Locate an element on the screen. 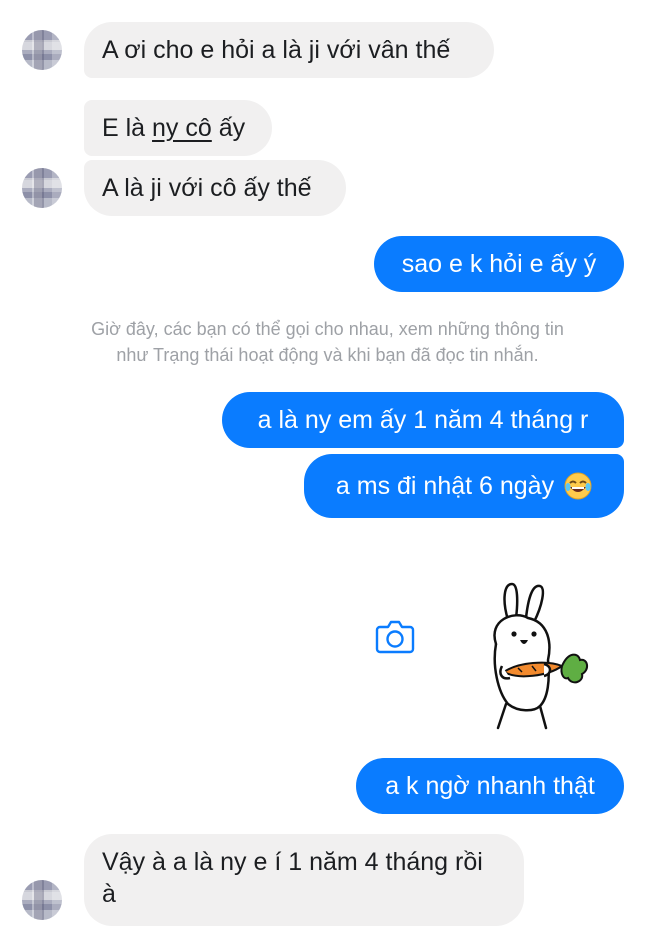  incoming-message-bubble: A là ji với cô ấy thế is located at coordinates (215, 188).